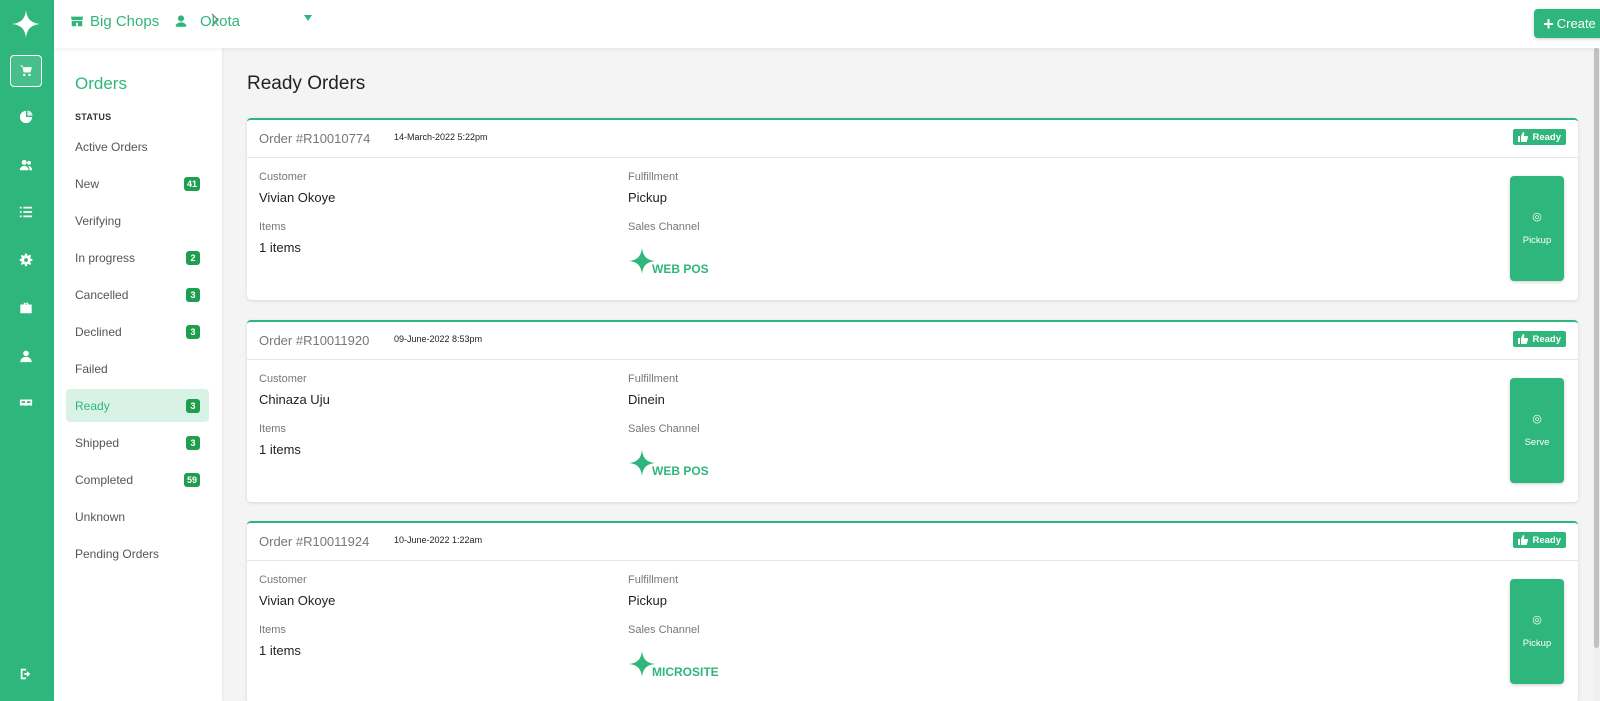  What do you see at coordinates (137, 442) in the screenshot?
I see `sidebar-item-shipped: Shipped 3` at bounding box center [137, 442].